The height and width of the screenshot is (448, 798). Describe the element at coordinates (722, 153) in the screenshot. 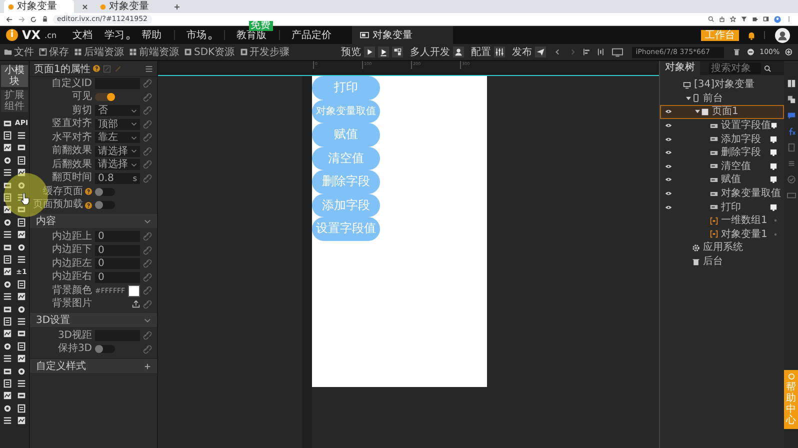

I see `tree-row: 删除字段` at that location.